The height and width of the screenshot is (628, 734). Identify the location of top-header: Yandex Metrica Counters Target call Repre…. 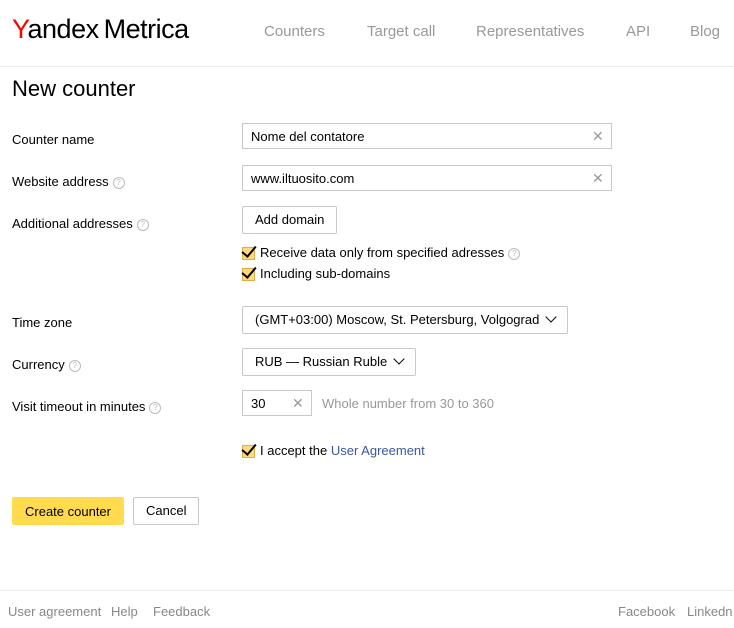
(367, 33).